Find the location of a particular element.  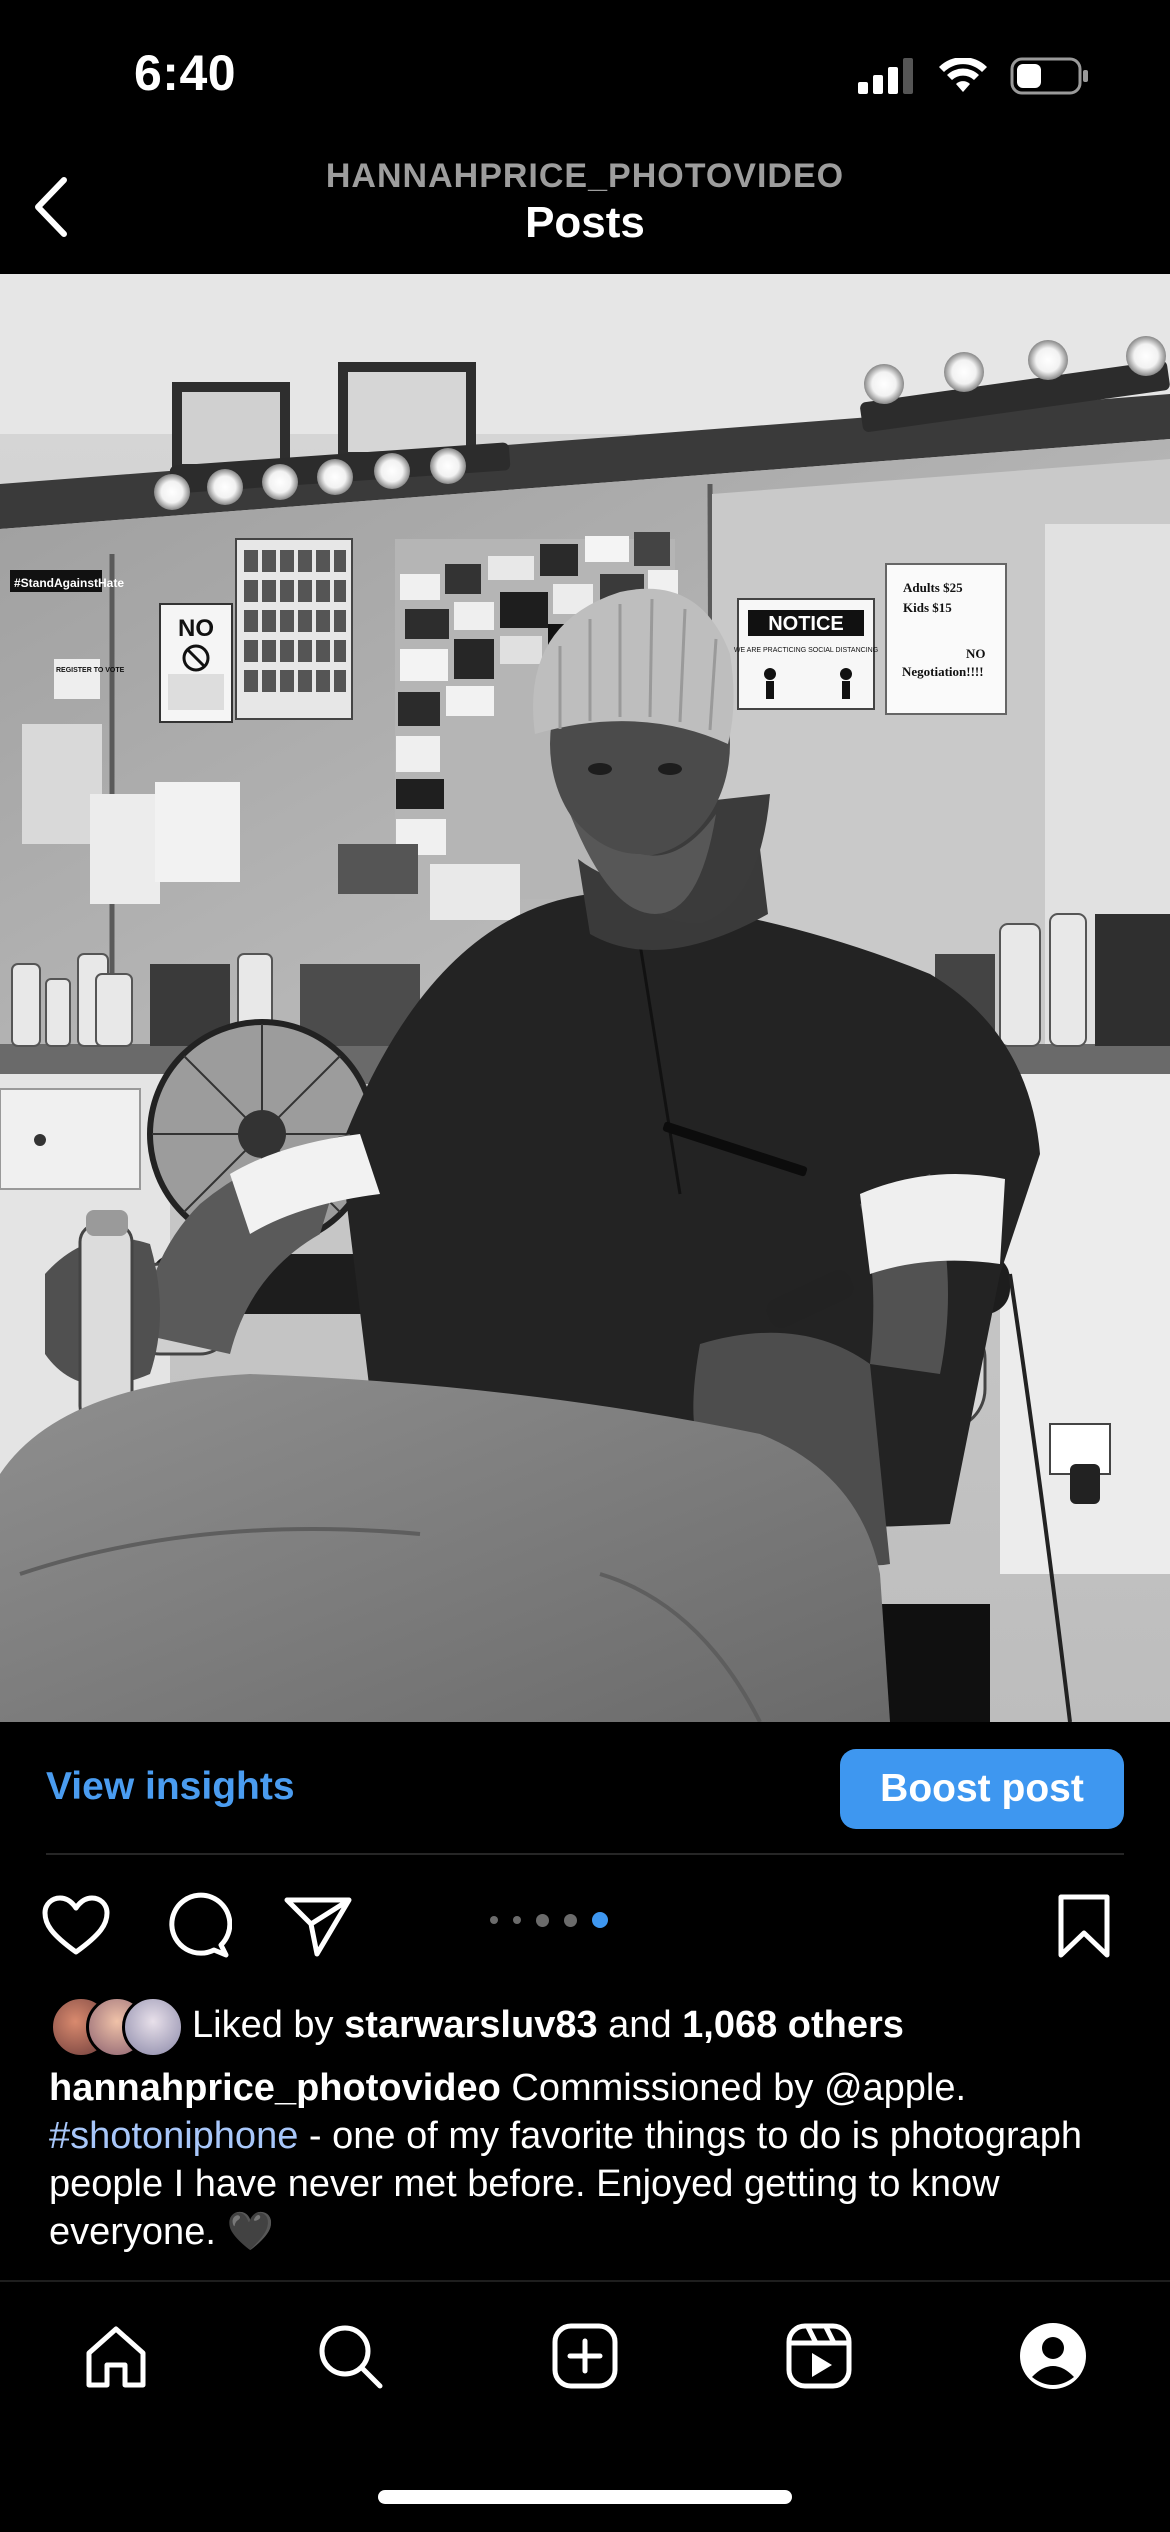

home-indicator is located at coordinates (585, 2497).